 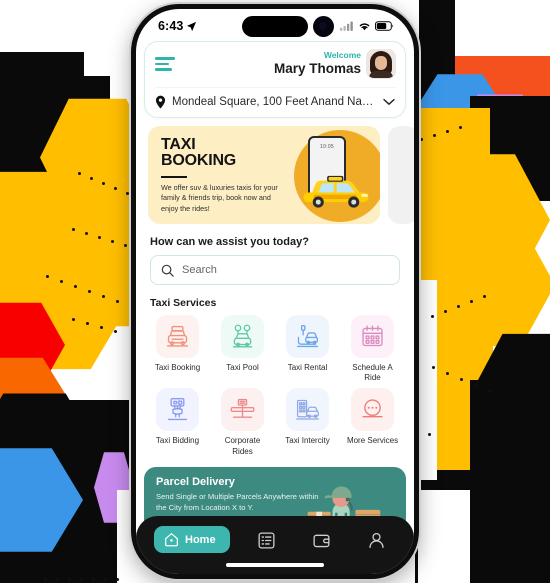 I want to click on service-label: Taxi Pool, so click(x=242, y=367).